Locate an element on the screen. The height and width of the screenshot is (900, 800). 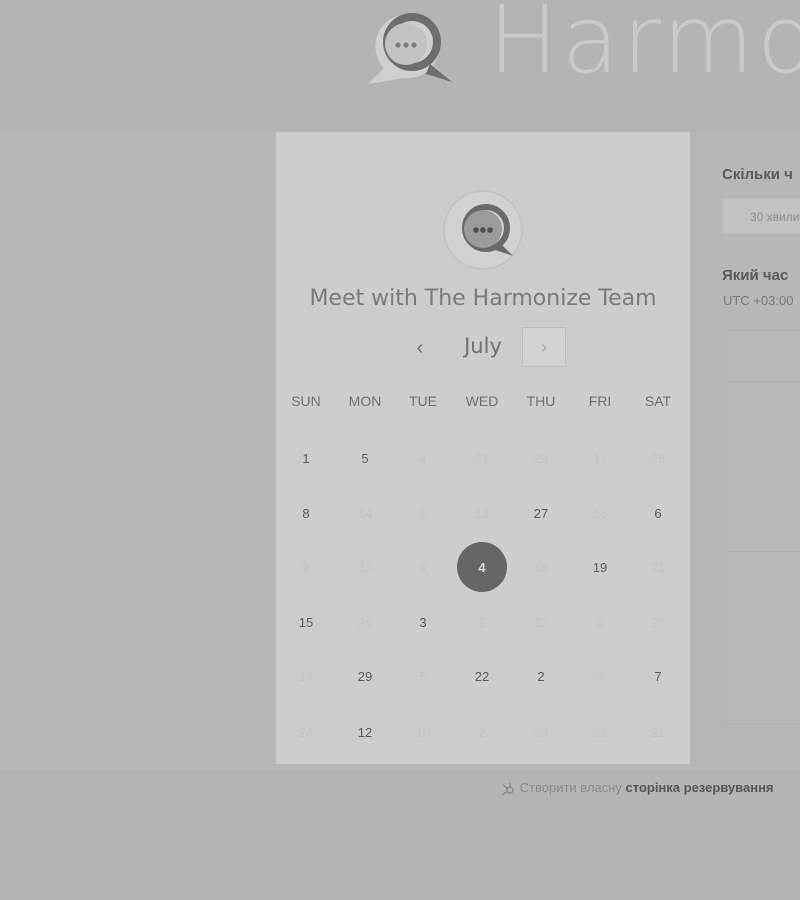
weekday-mon: MON is located at coordinates (365, 401).